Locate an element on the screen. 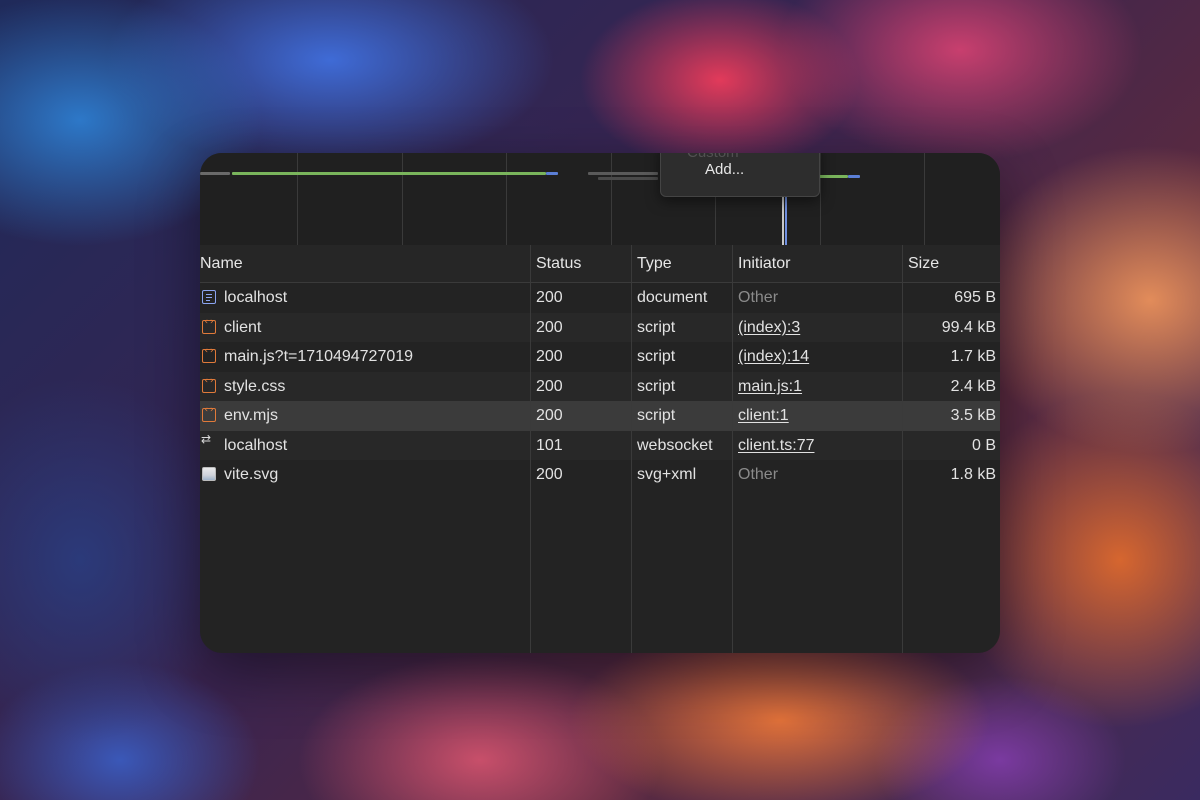  request-size: 1.7 kB is located at coordinates (973, 356).